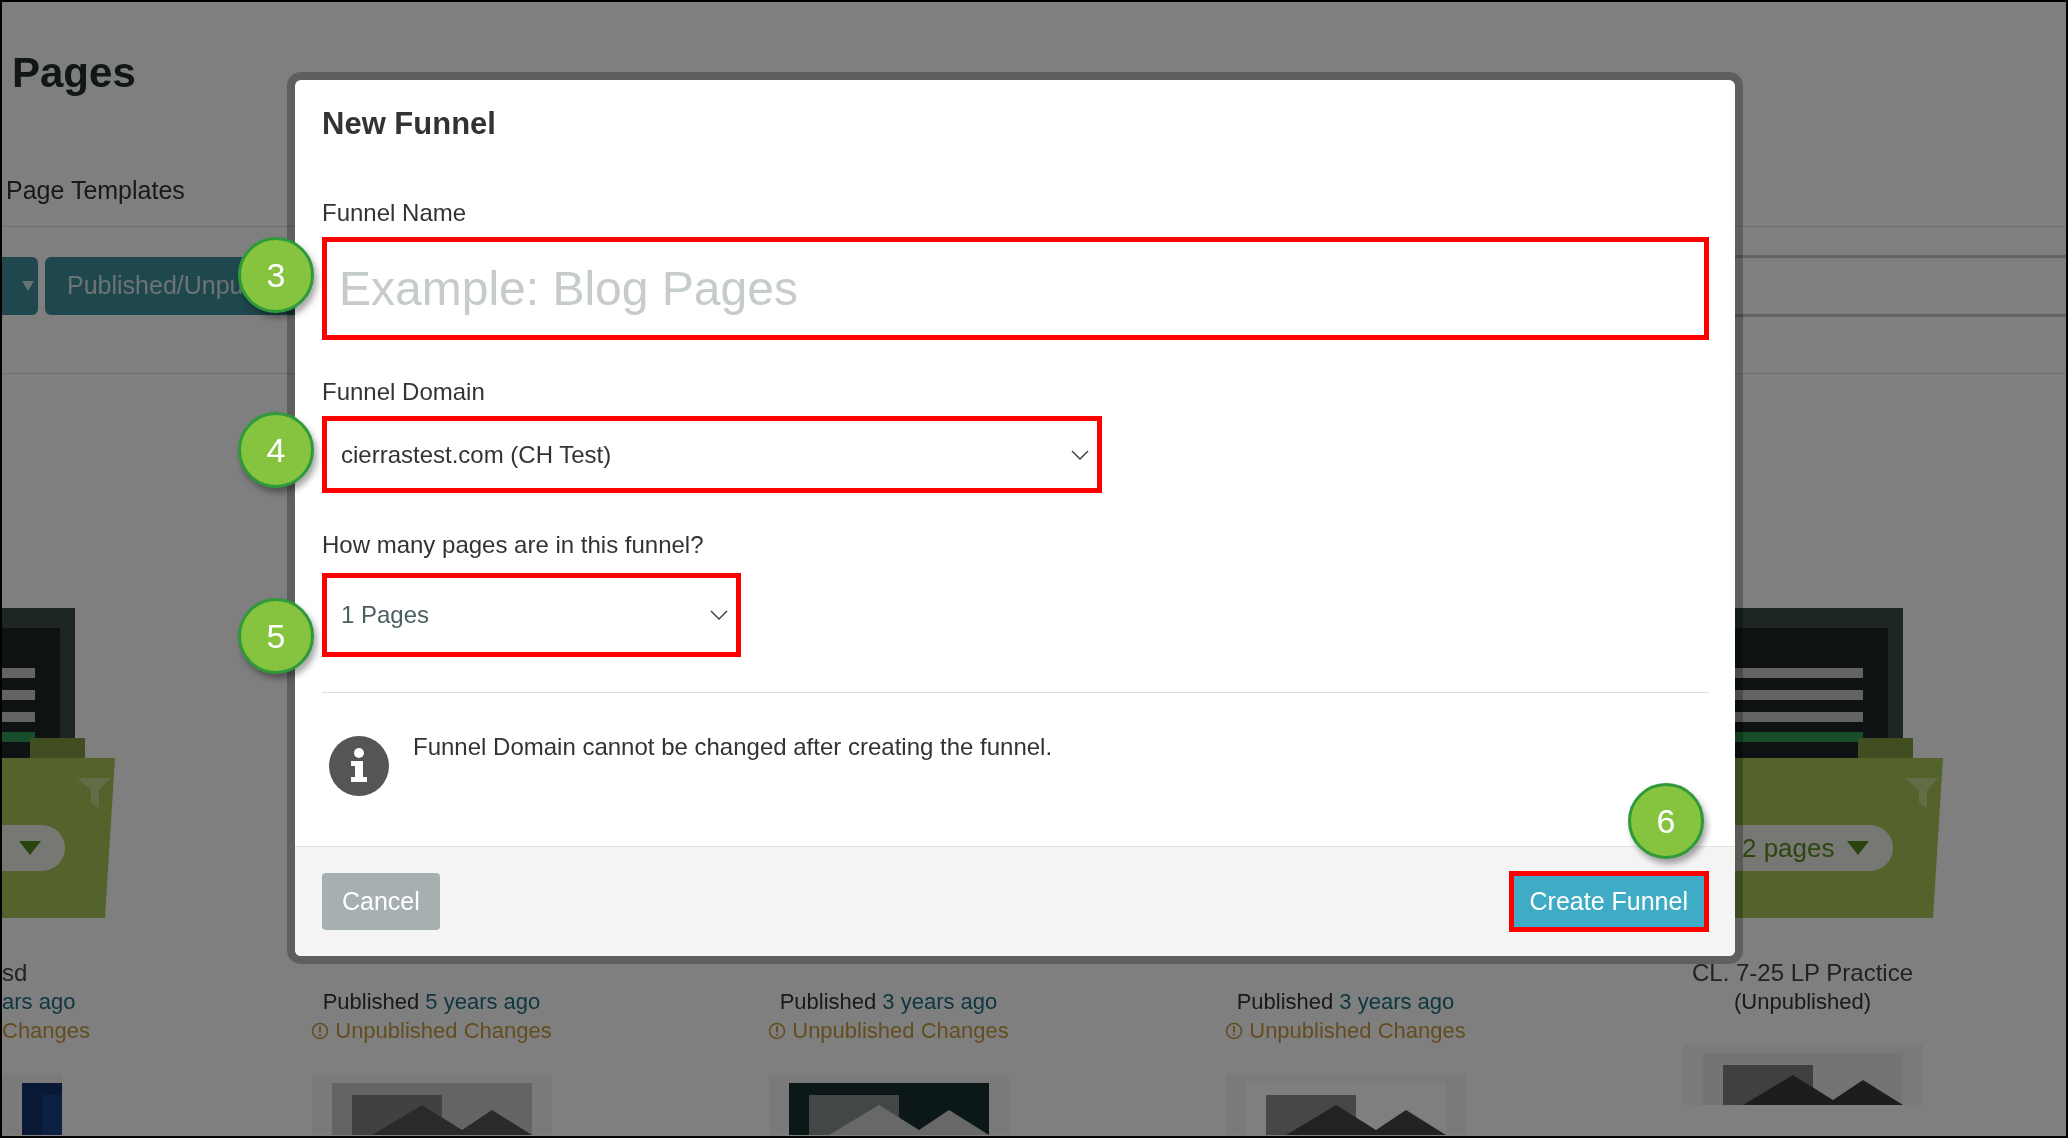  I want to click on page-title: sd, so click(15, 973).